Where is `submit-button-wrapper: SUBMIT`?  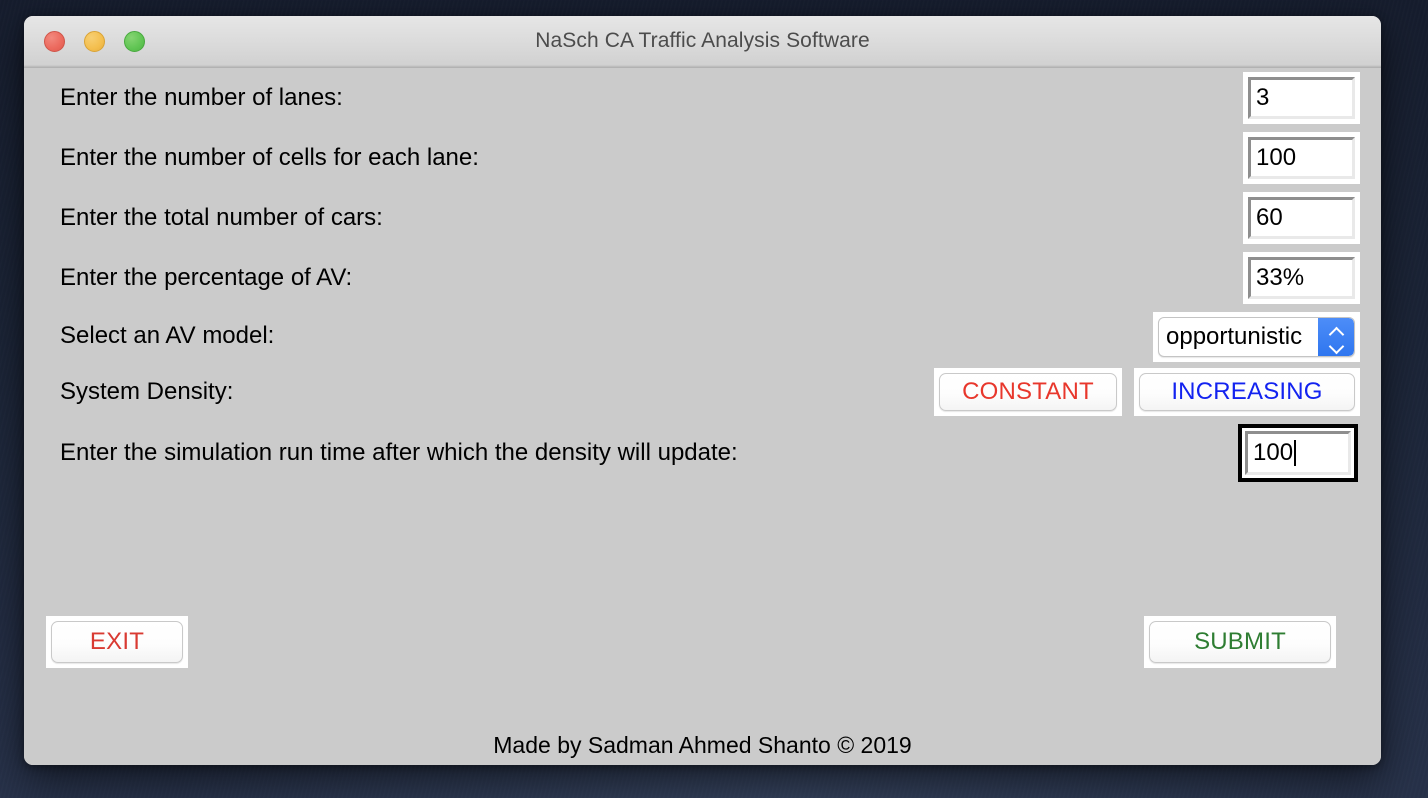
submit-button-wrapper: SUBMIT is located at coordinates (1240, 642).